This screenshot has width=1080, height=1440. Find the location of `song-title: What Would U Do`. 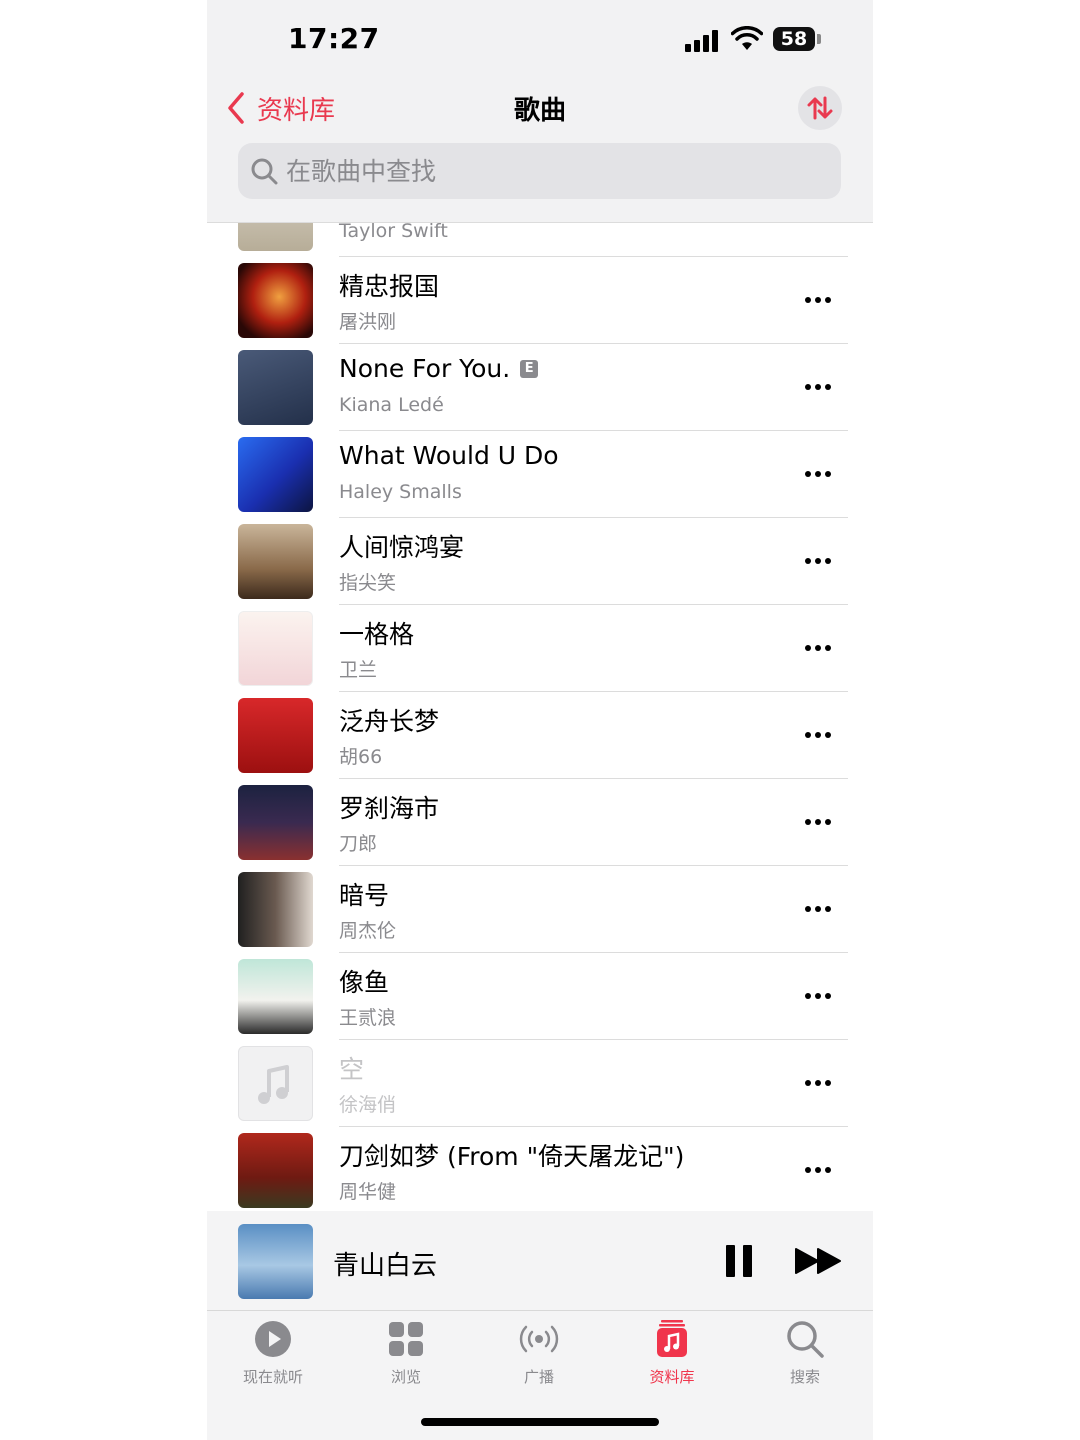

song-title: What Would U Do is located at coordinates (449, 455).